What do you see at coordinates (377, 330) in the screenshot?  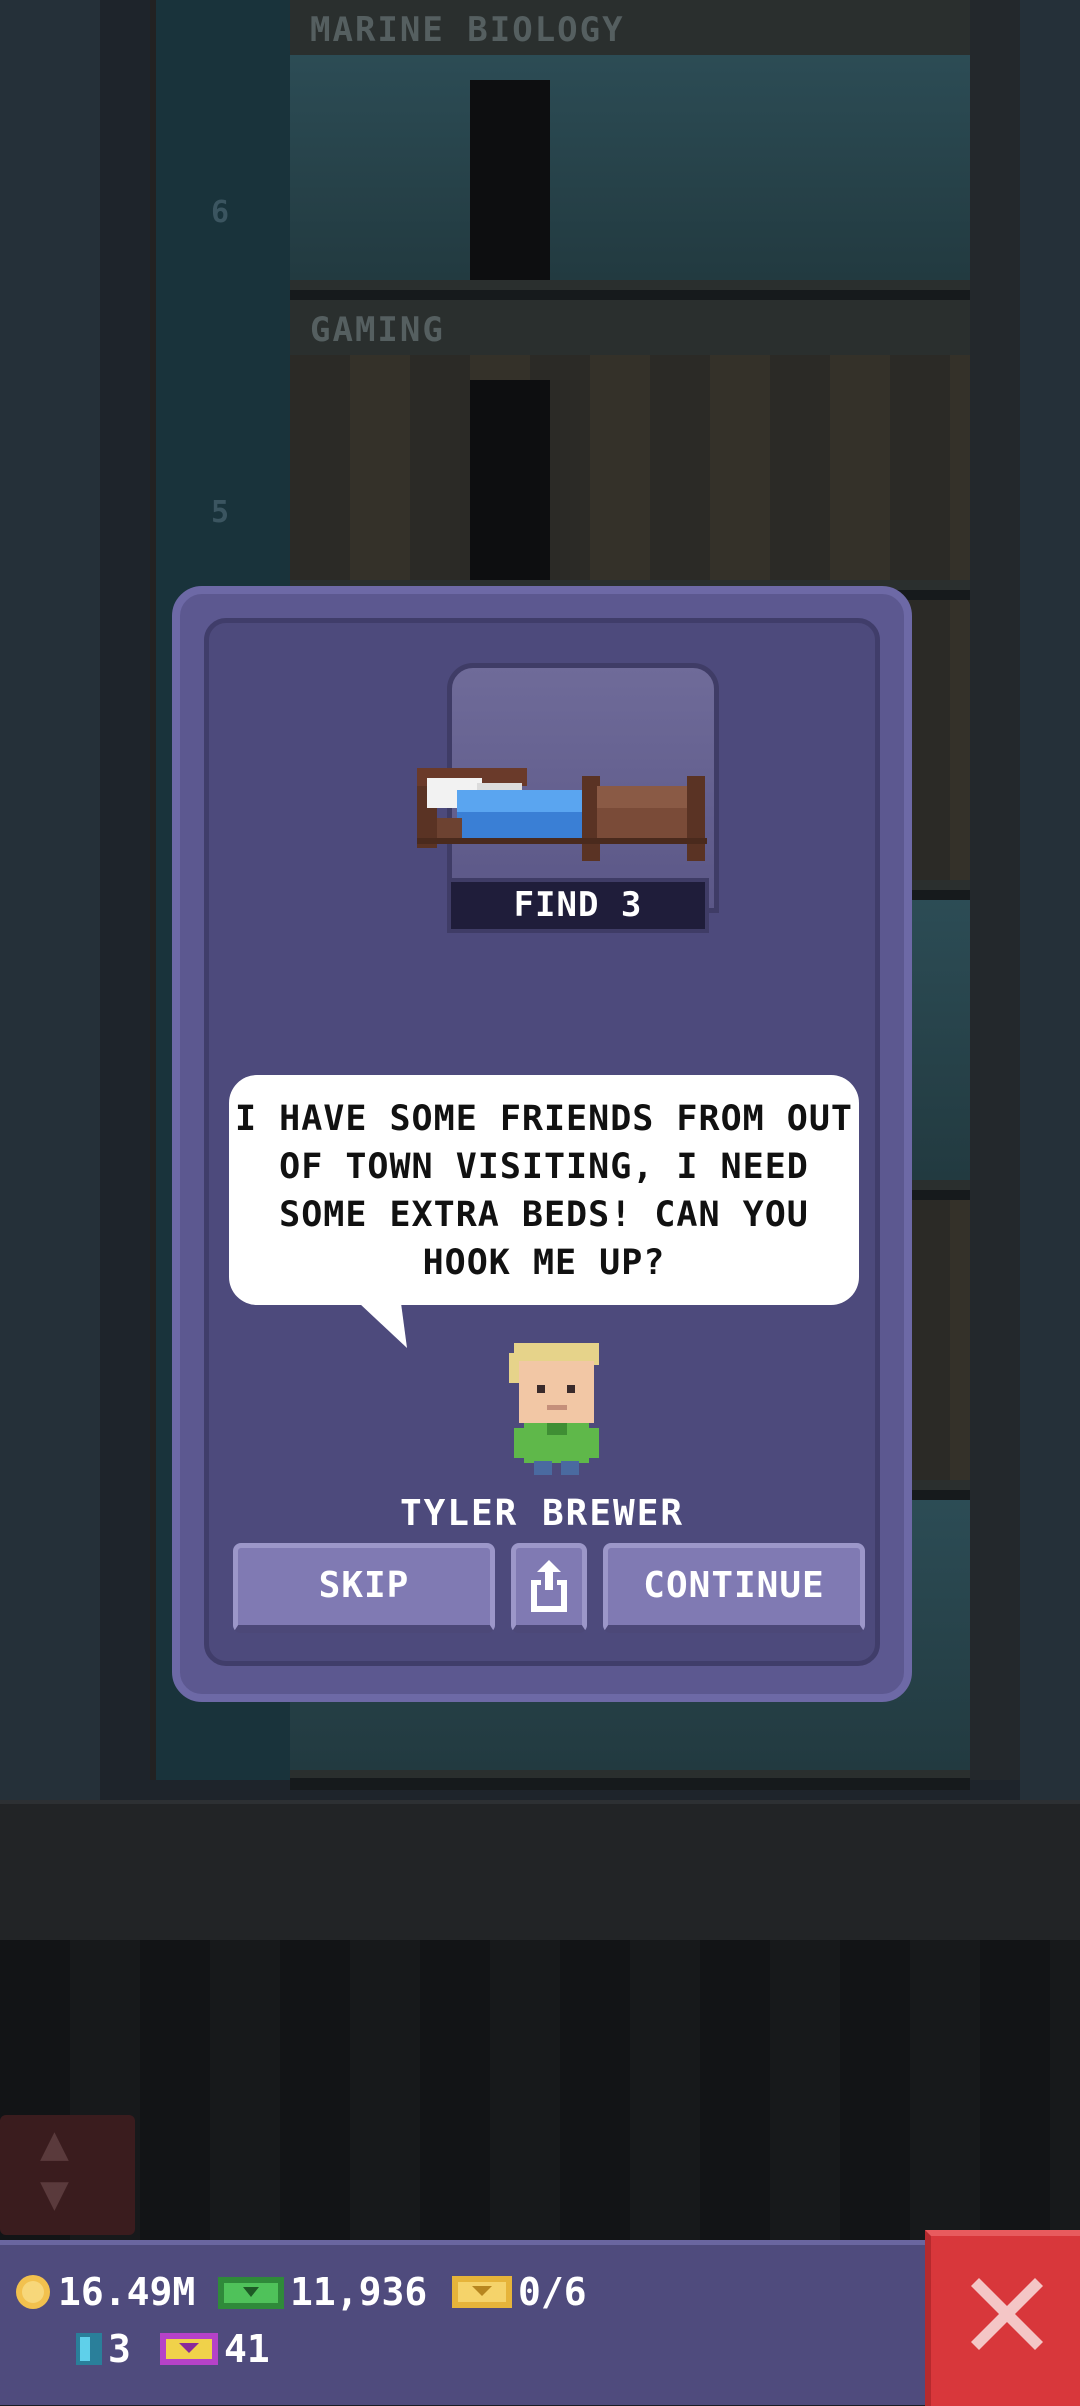 I see `floor-label: GAMING` at bounding box center [377, 330].